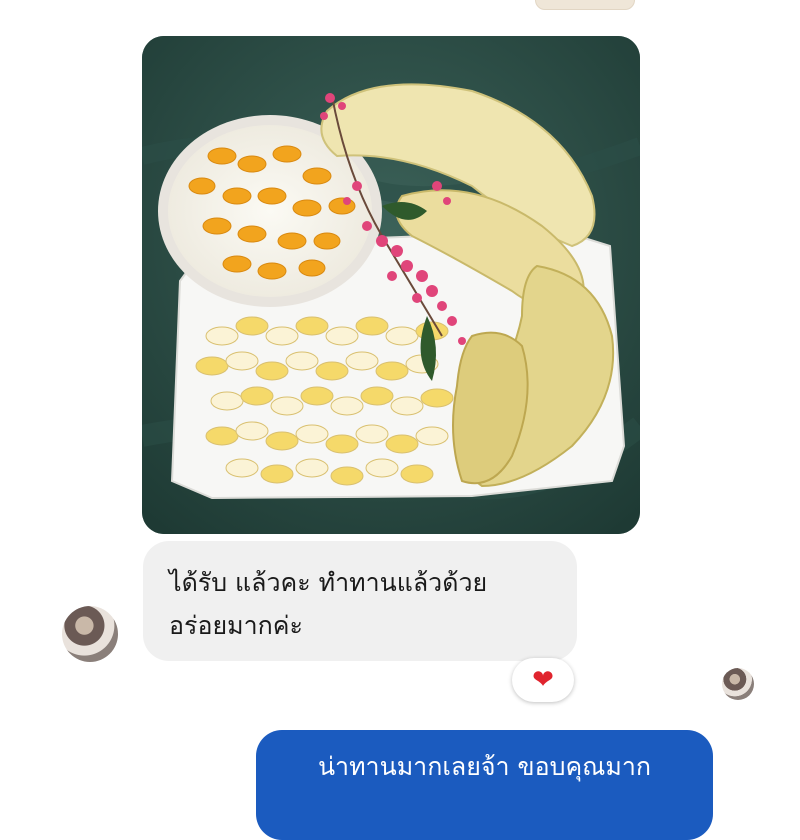  What do you see at coordinates (360, 601) in the screenshot?
I see `incoming-message-bubble: ได้รับ แล้วคะ ทำทานแล้วด้วย อร่อยมากค่ะ` at bounding box center [360, 601].